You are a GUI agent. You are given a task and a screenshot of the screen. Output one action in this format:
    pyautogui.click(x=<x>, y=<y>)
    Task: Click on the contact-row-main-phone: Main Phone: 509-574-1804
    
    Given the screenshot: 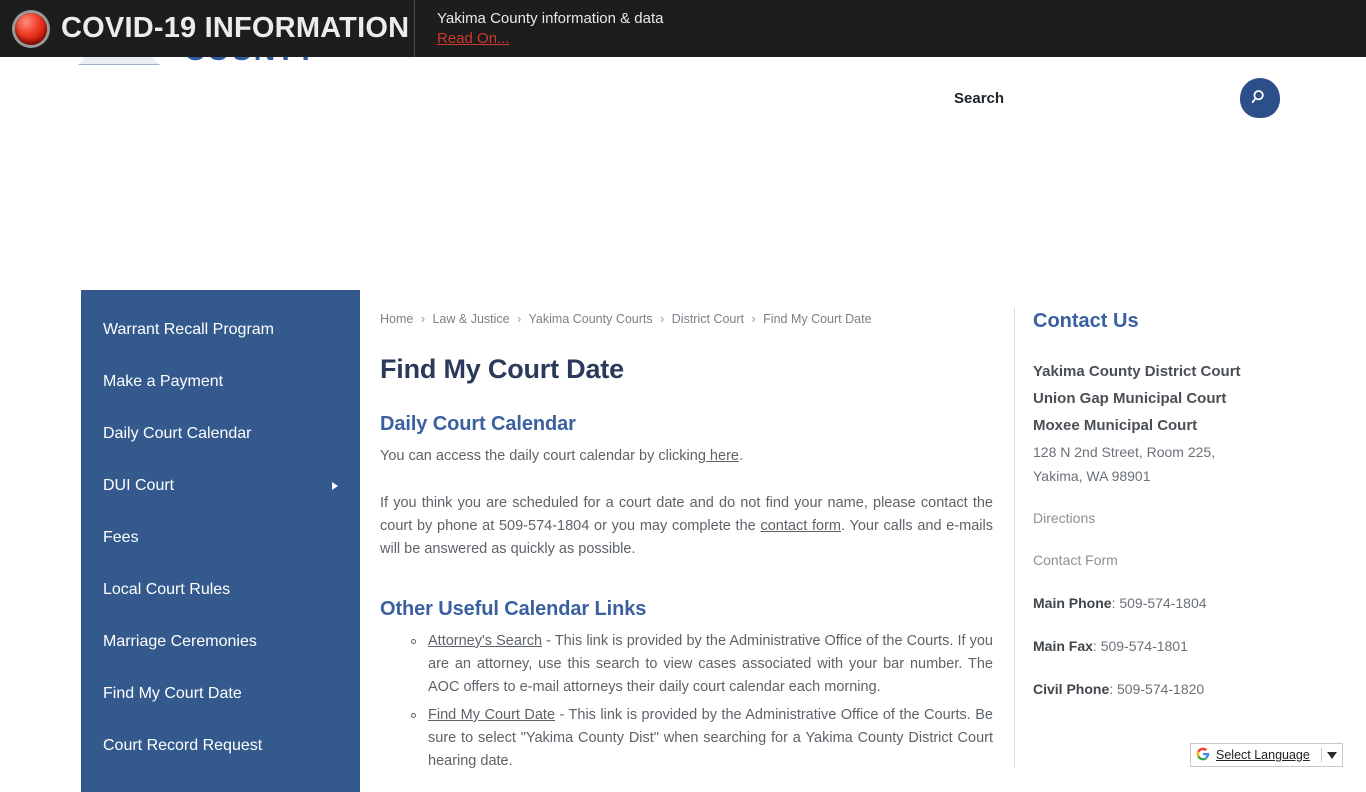 What is the action you would take?
    pyautogui.click(x=1173, y=603)
    